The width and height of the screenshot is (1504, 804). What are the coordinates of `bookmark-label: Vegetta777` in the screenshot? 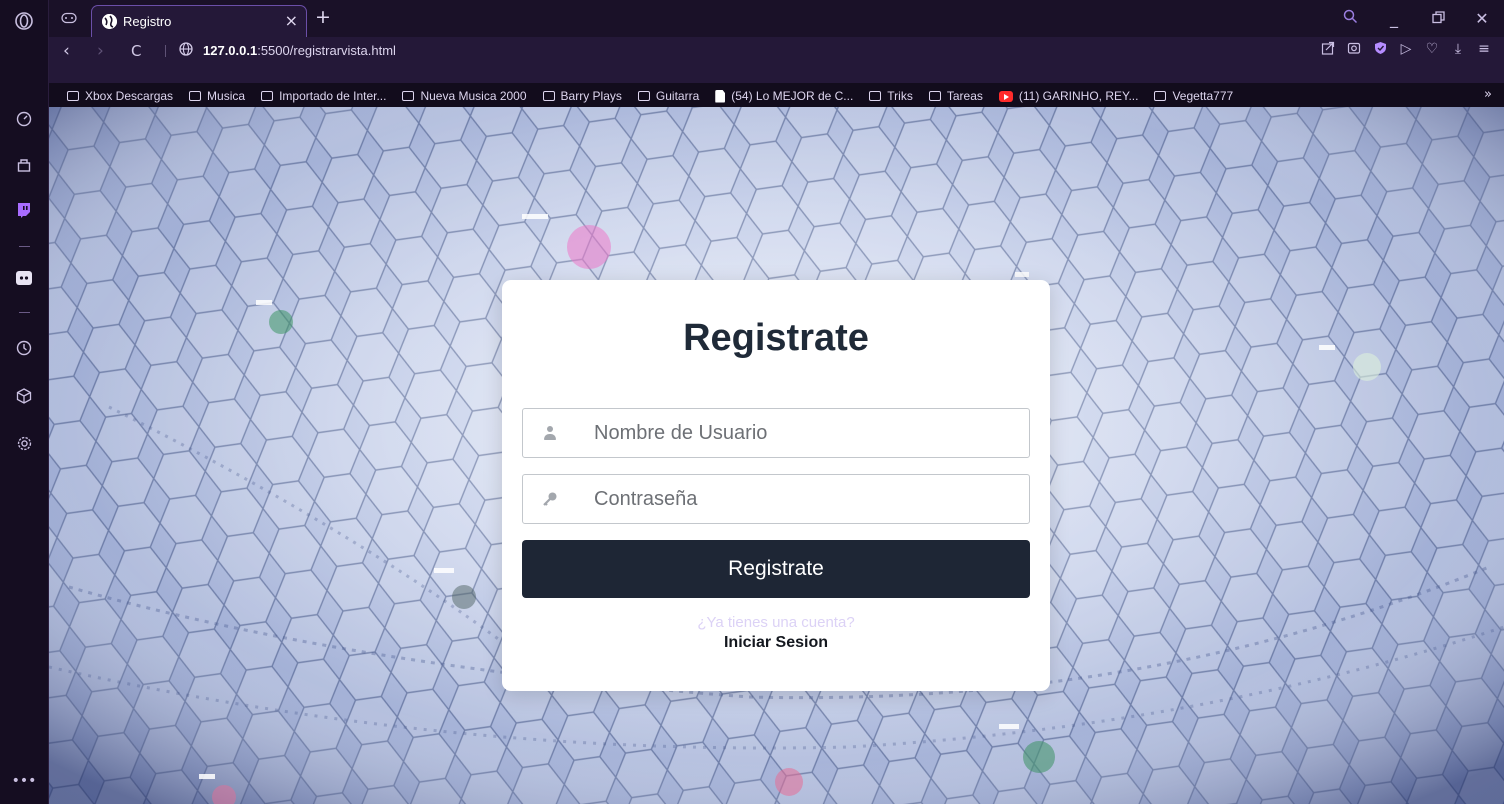 It's located at (1203, 96).